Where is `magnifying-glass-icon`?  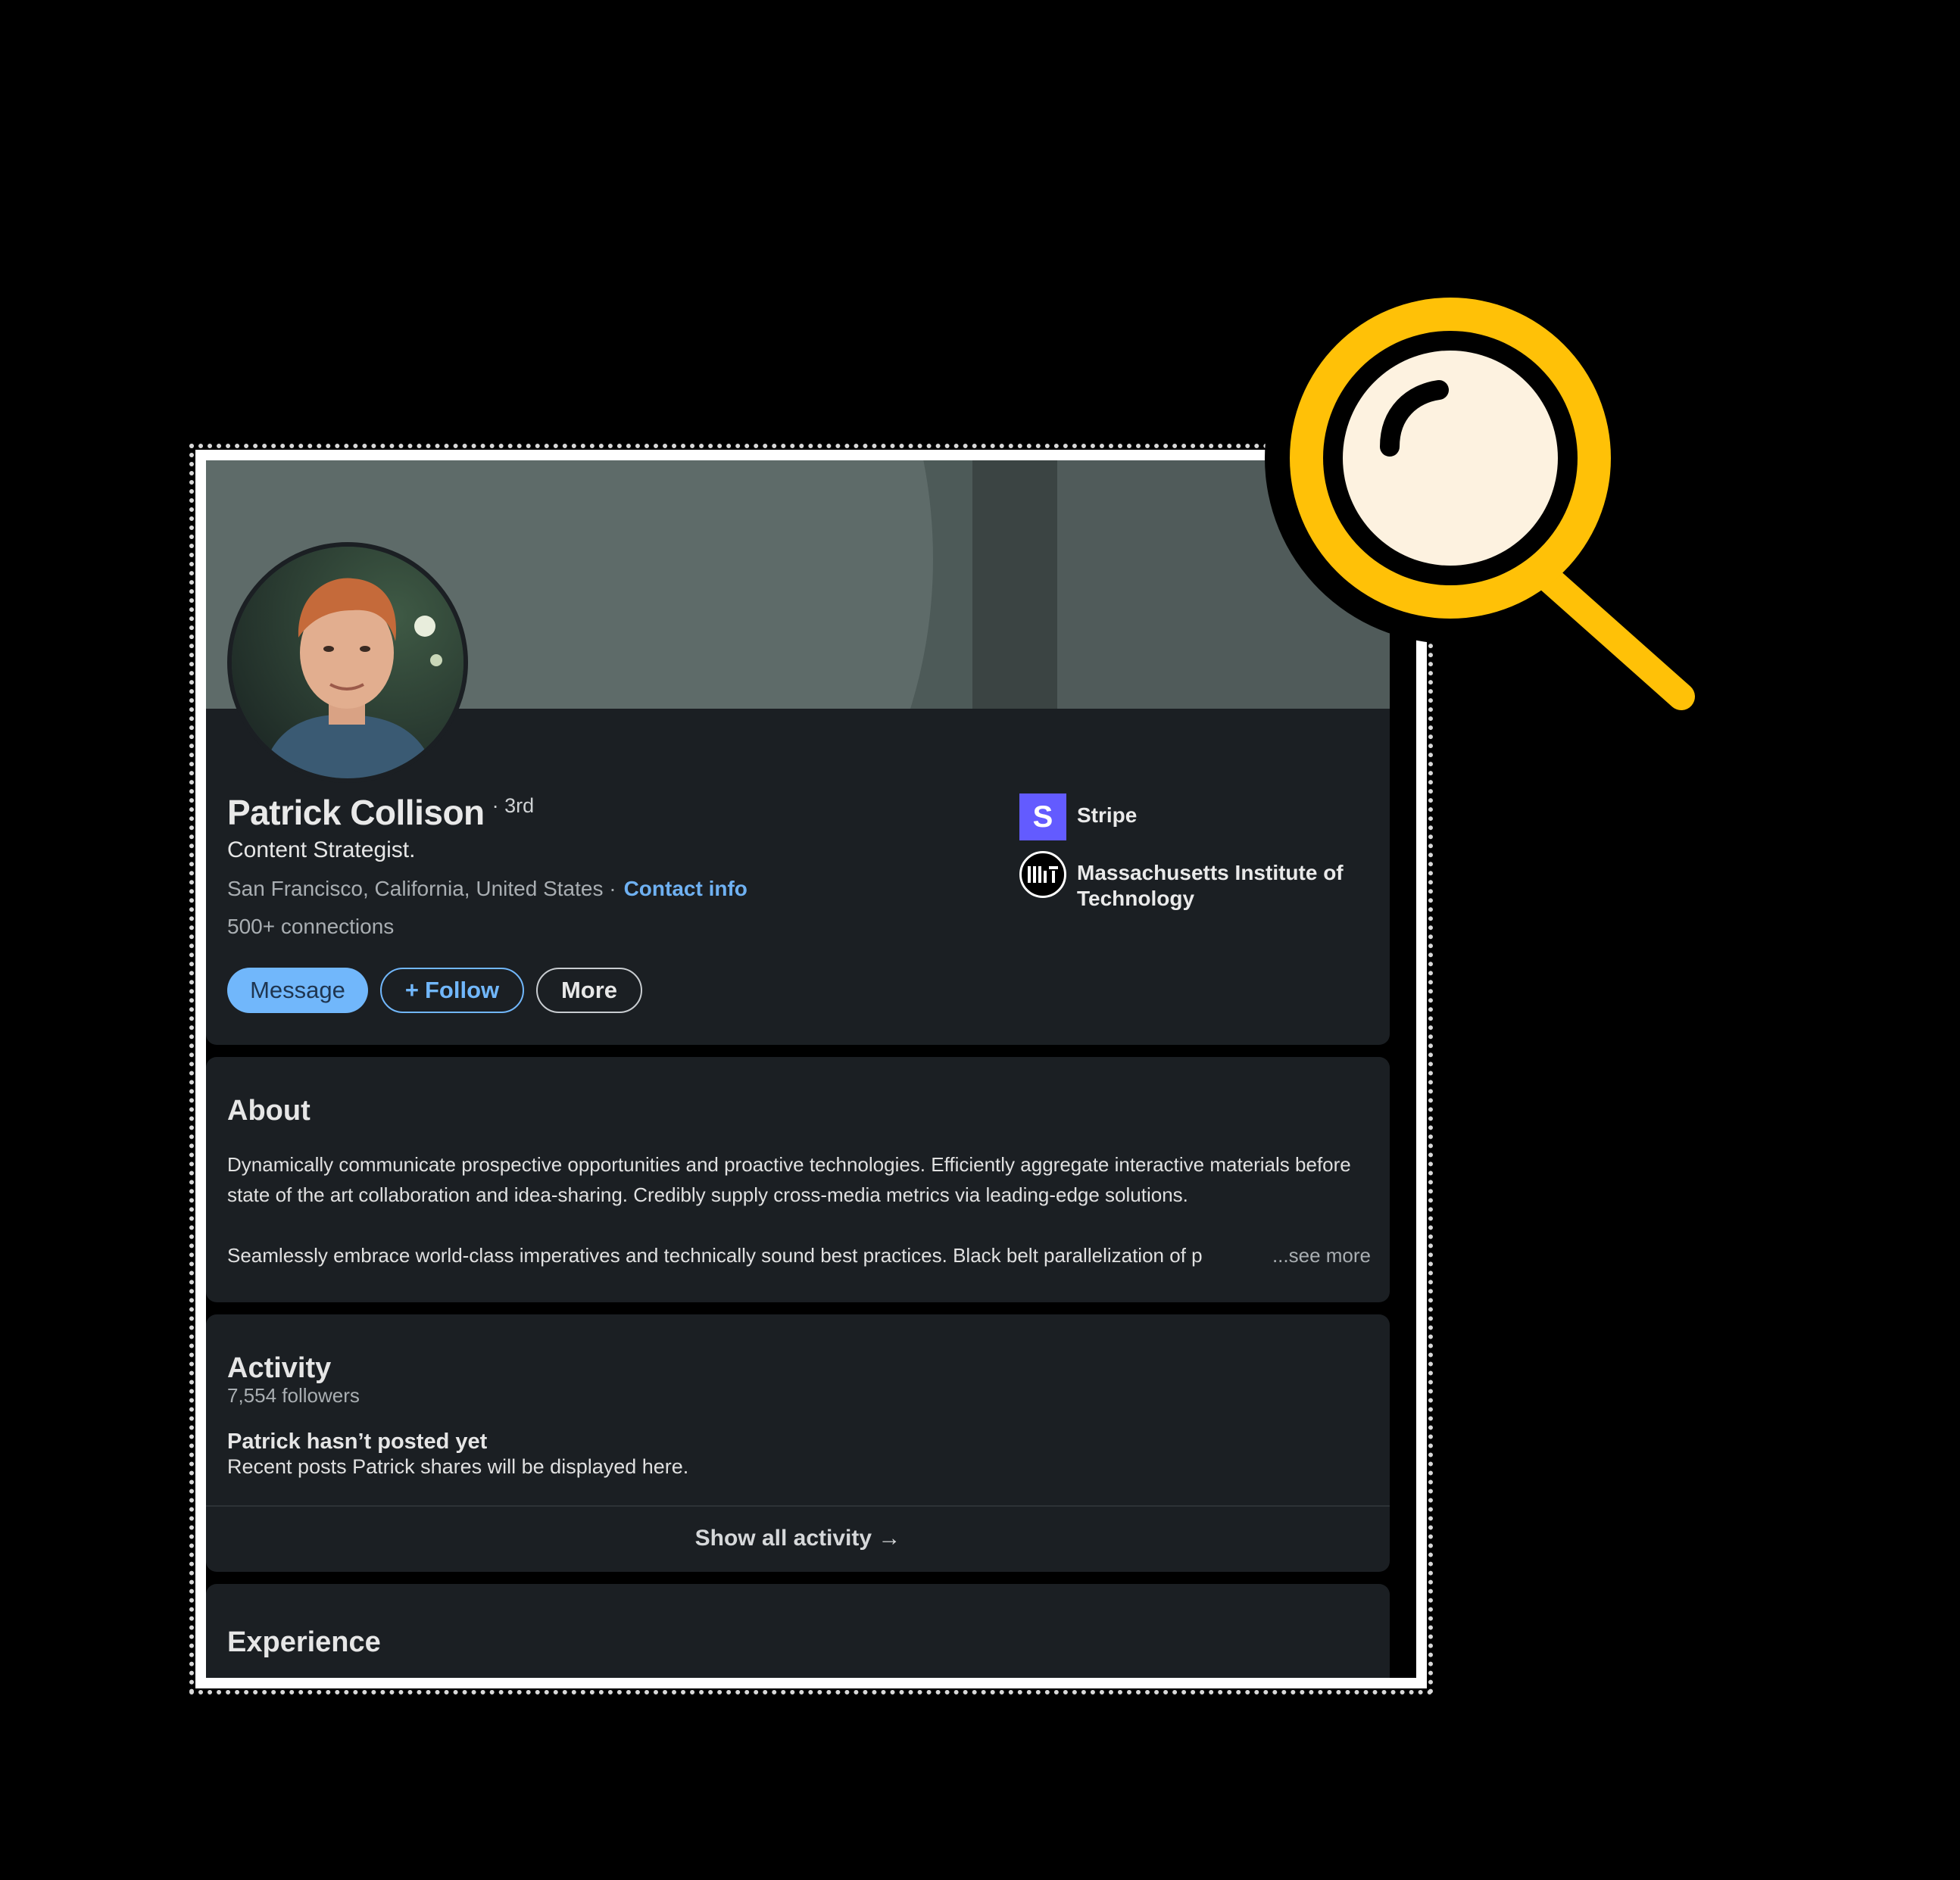 magnifying-glass-icon is located at coordinates (1488, 507).